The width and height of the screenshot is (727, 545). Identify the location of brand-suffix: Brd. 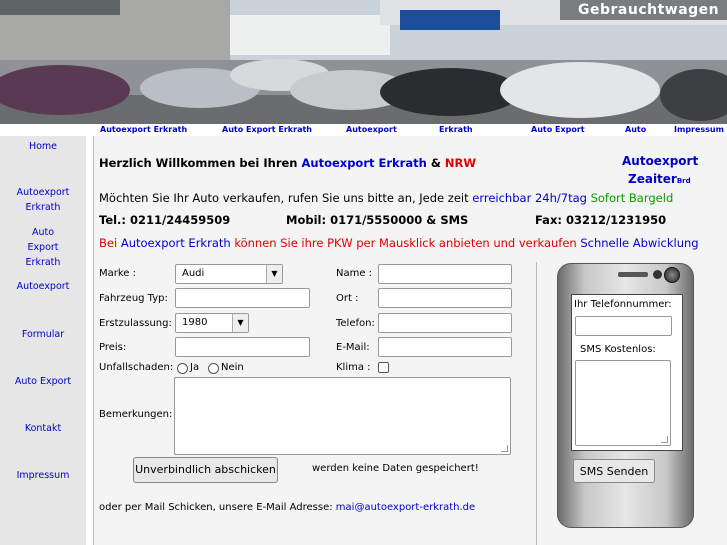
(683, 181).